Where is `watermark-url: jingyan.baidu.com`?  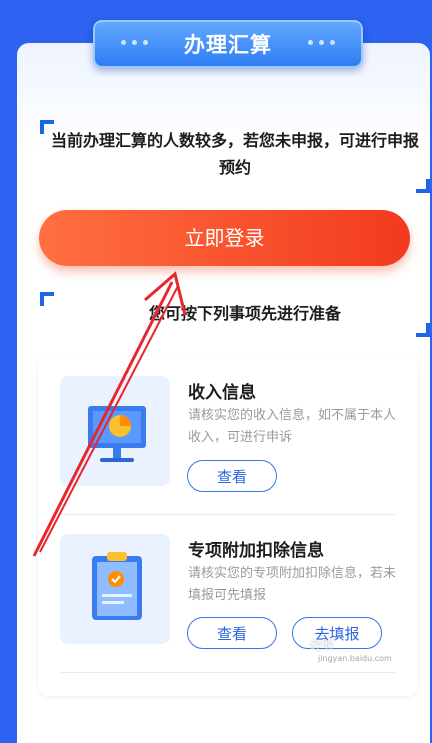
watermark-url: jingyan.baidu.com is located at coordinates (355, 658).